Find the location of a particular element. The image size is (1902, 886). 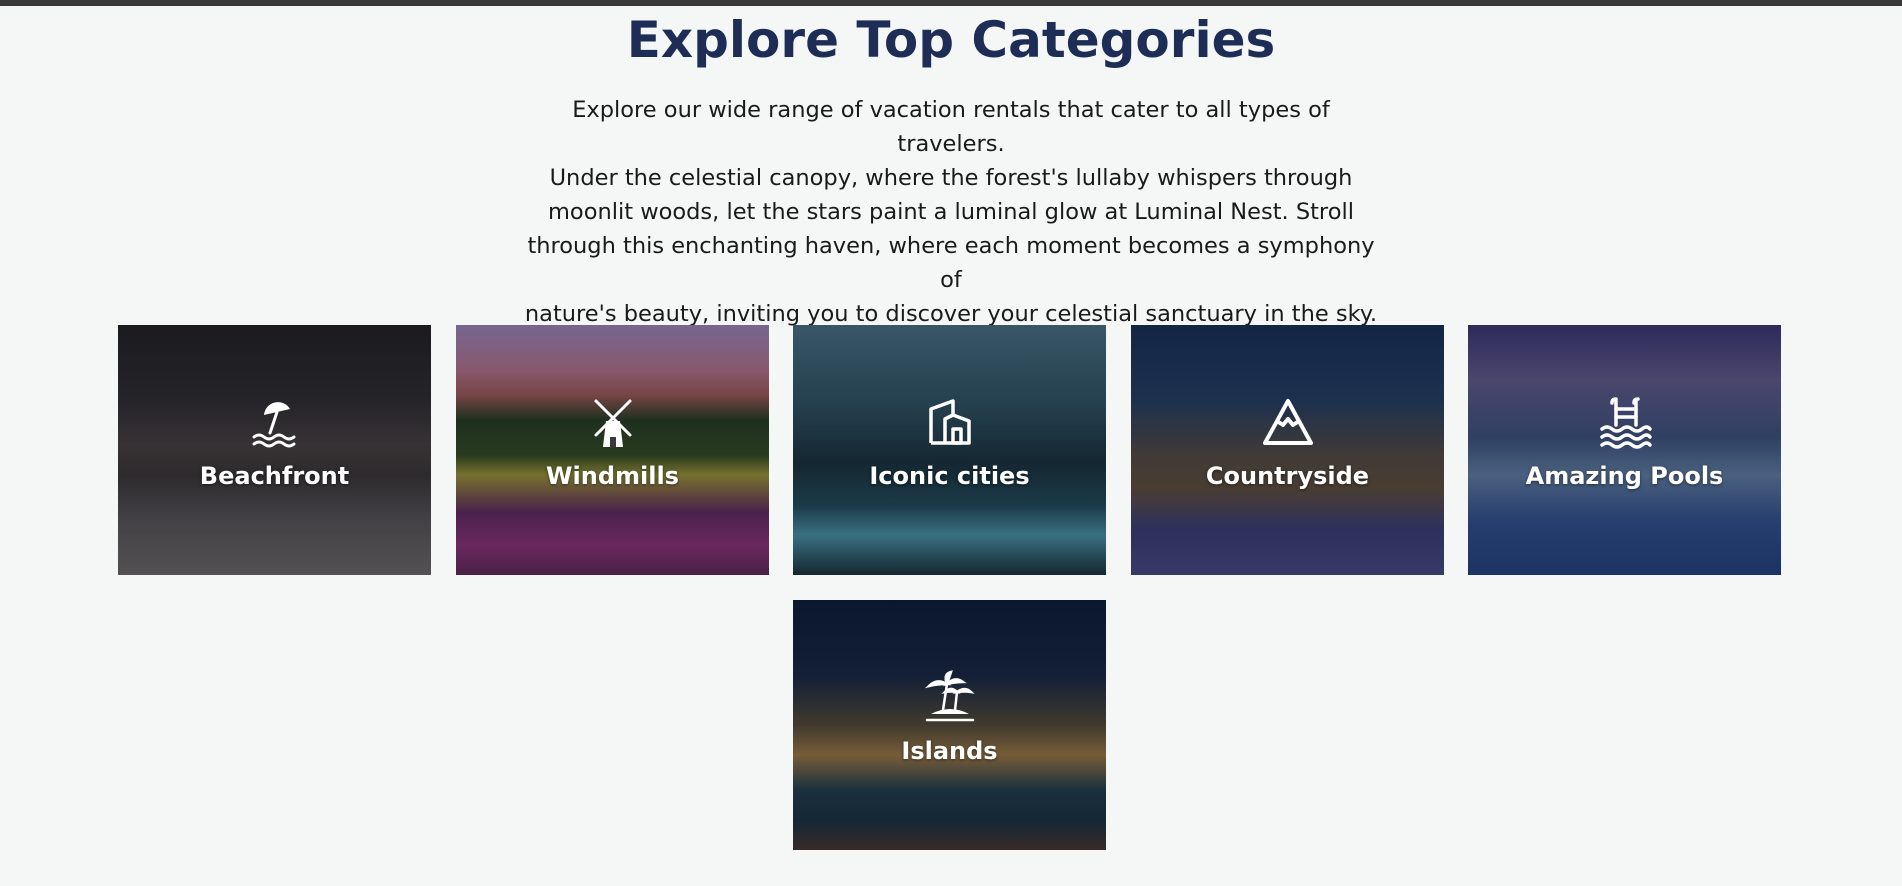

category-label: Islands is located at coordinates (949, 751).